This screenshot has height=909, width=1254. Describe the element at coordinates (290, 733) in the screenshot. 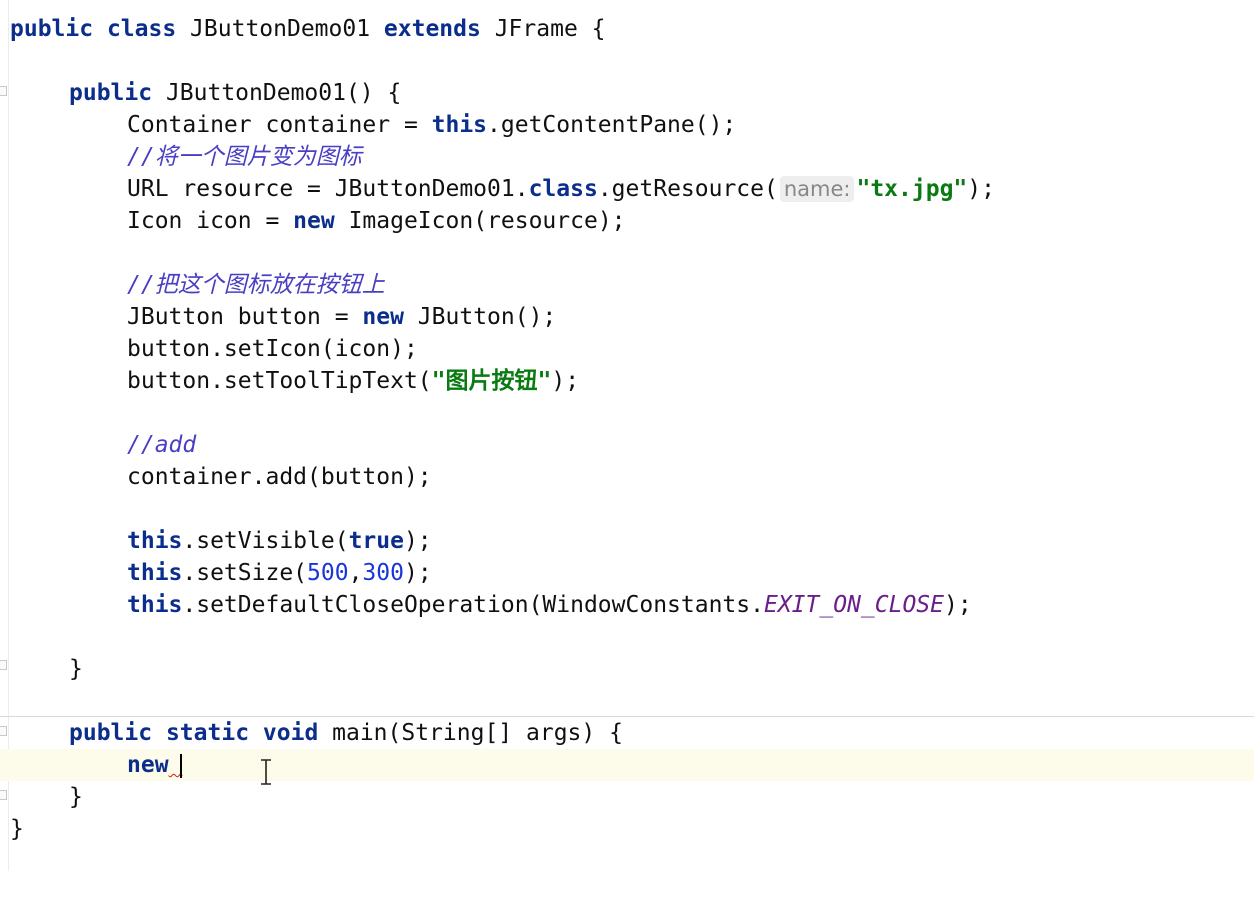

I see `keyword-void: void` at that location.